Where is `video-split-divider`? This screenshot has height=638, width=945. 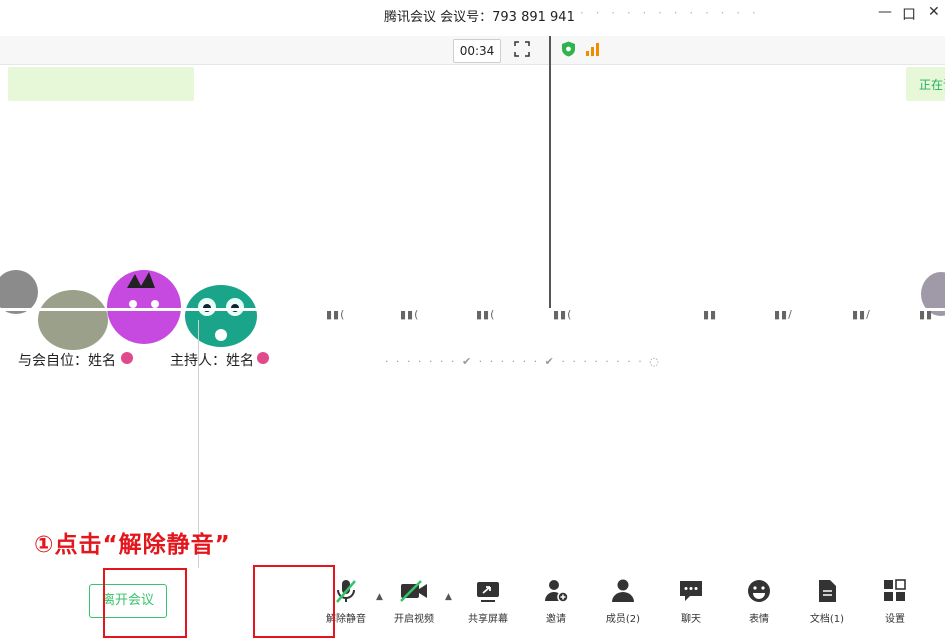 video-split-divider is located at coordinates (550, 173).